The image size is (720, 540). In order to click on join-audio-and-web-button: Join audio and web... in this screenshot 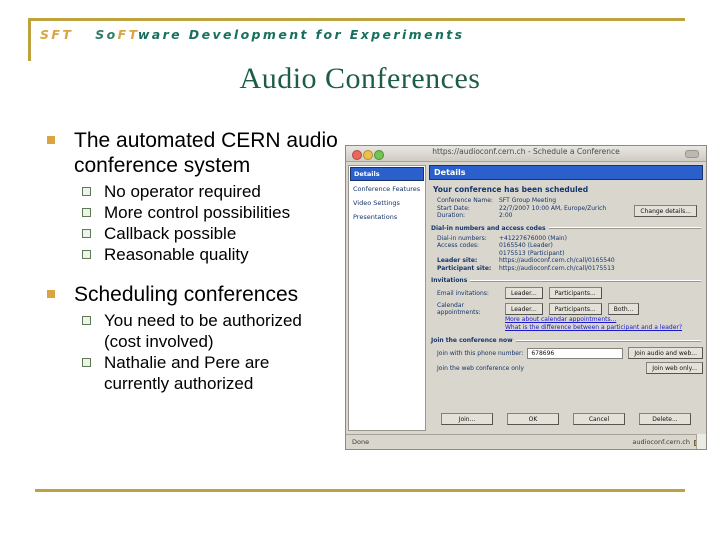, I will do `click(665, 353)`.